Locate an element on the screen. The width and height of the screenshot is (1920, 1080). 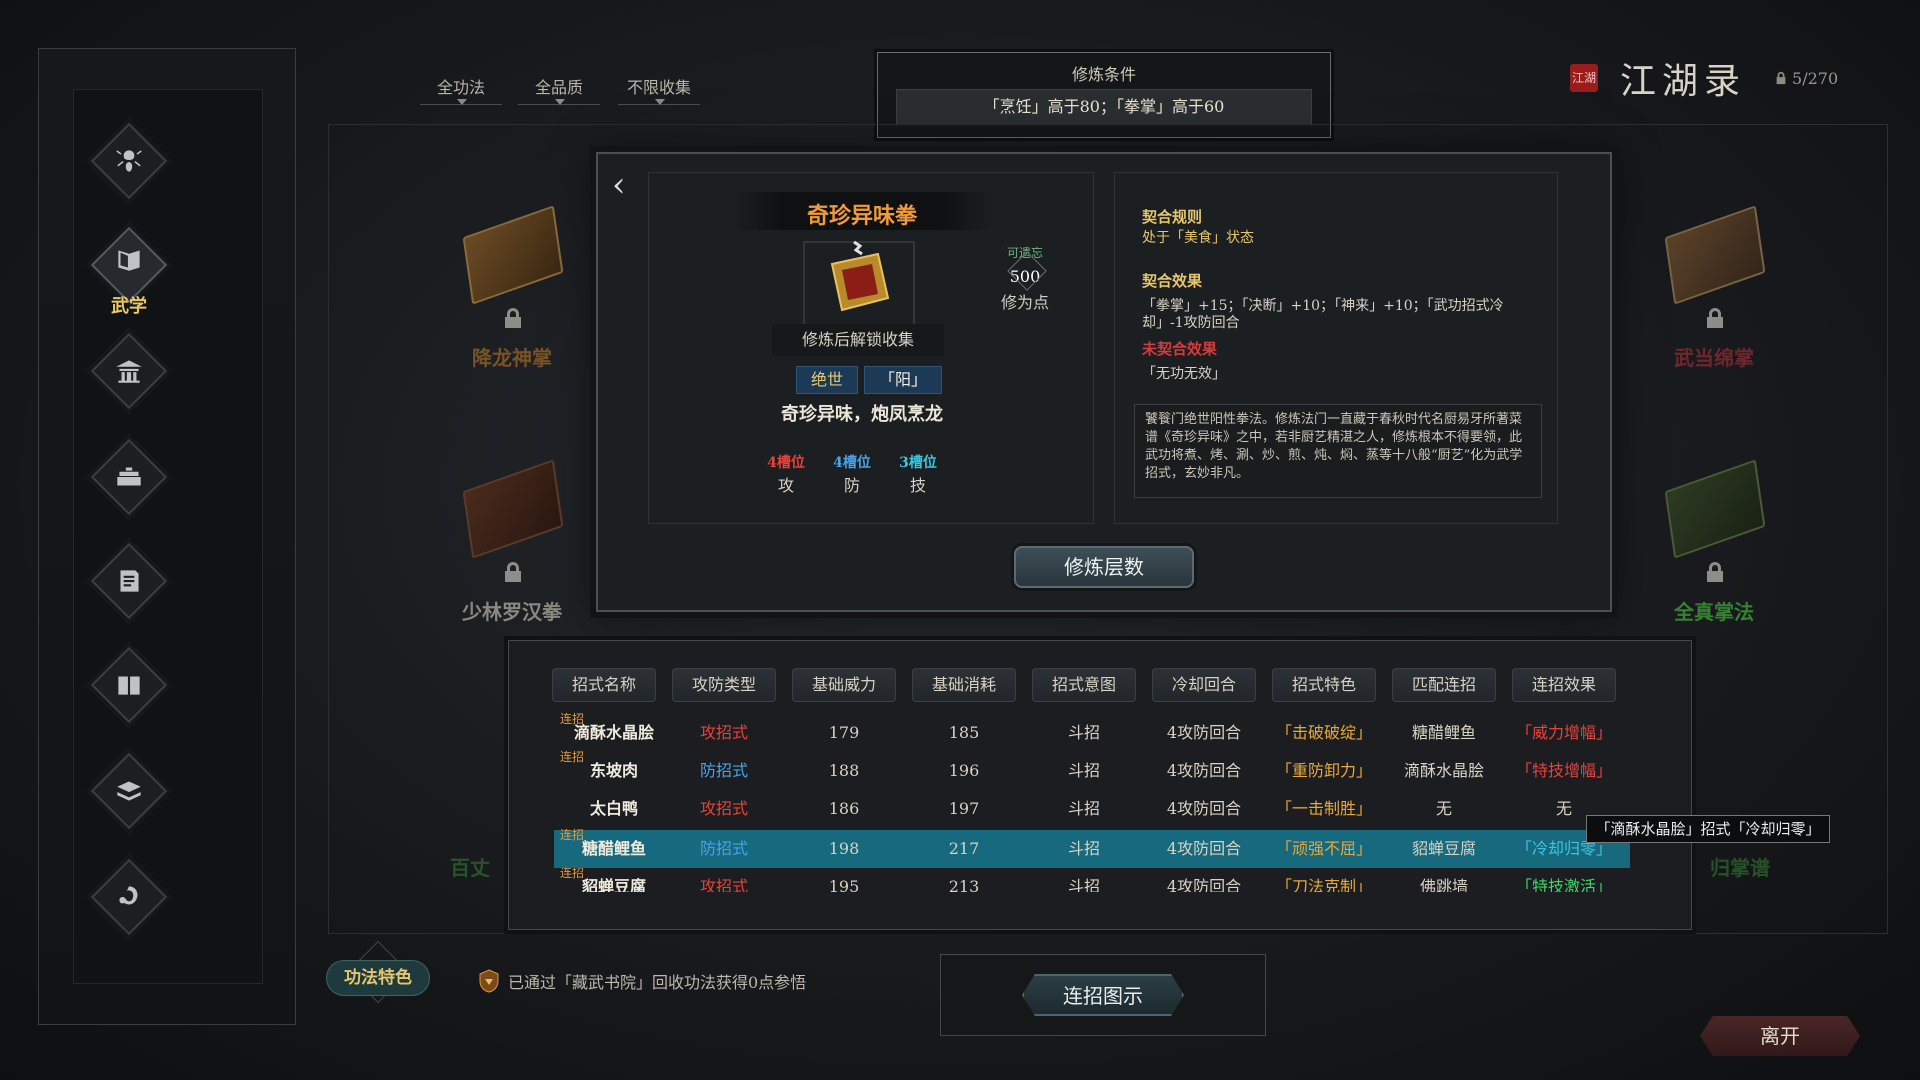
shield-badge-icon is located at coordinates (489, 981).